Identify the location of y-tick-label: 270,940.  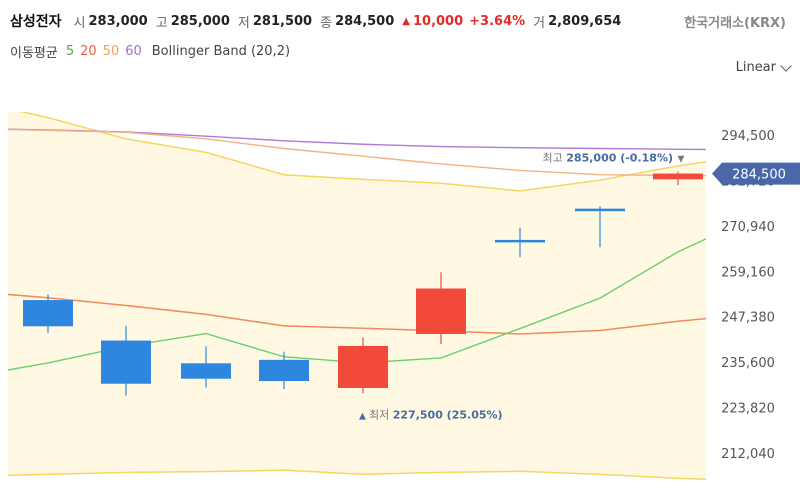
(748, 227).